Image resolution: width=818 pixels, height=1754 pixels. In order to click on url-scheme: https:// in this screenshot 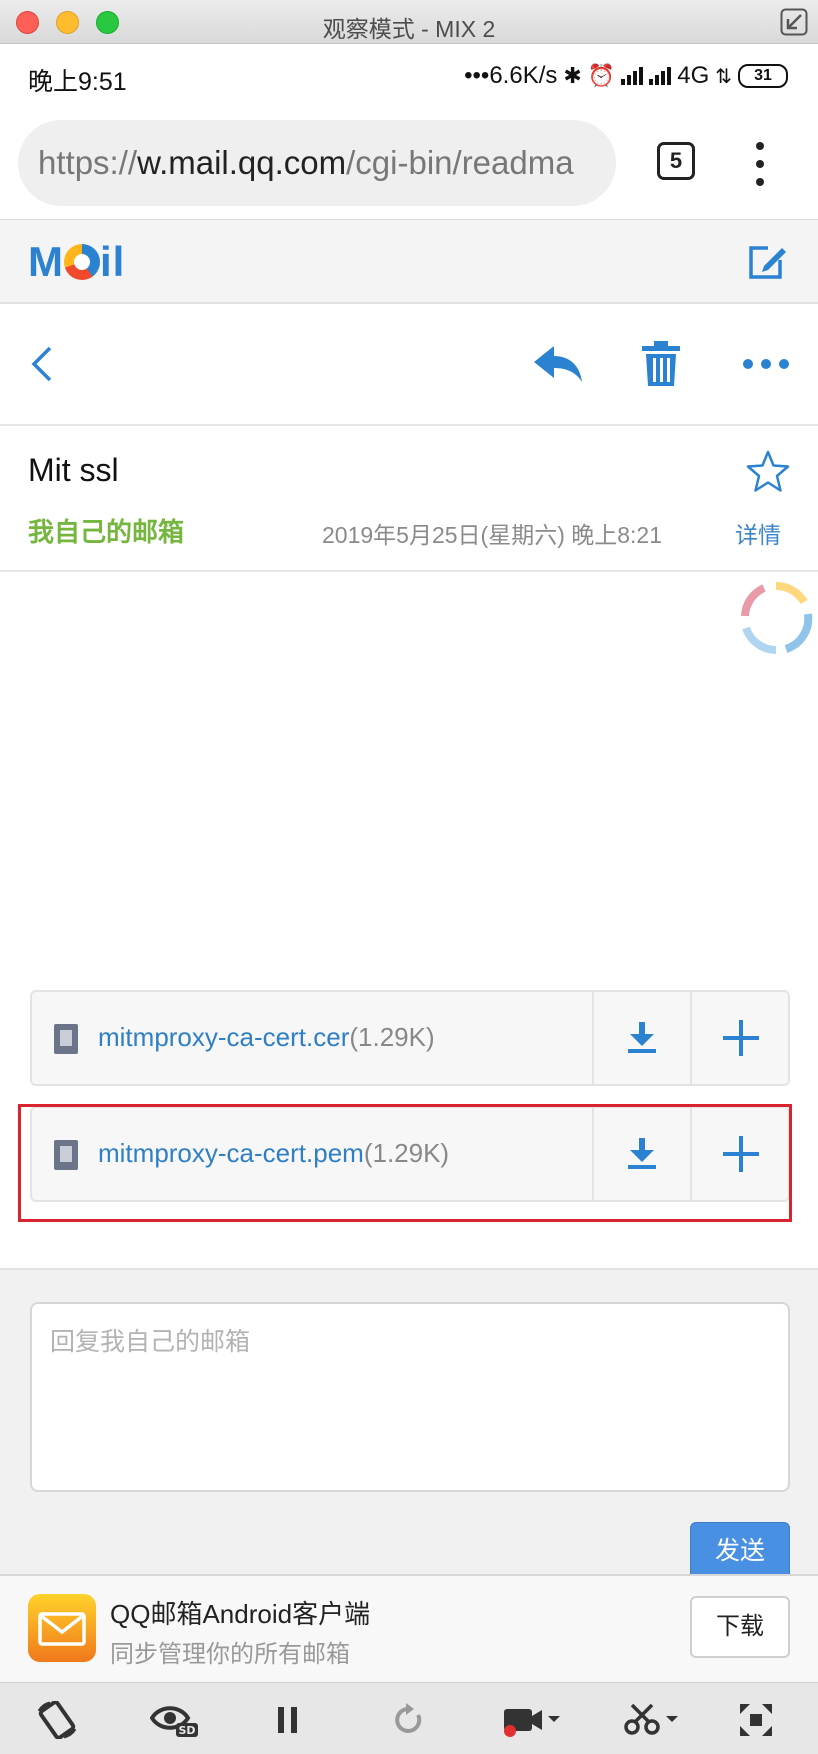, I will do `click(88, 162)`.